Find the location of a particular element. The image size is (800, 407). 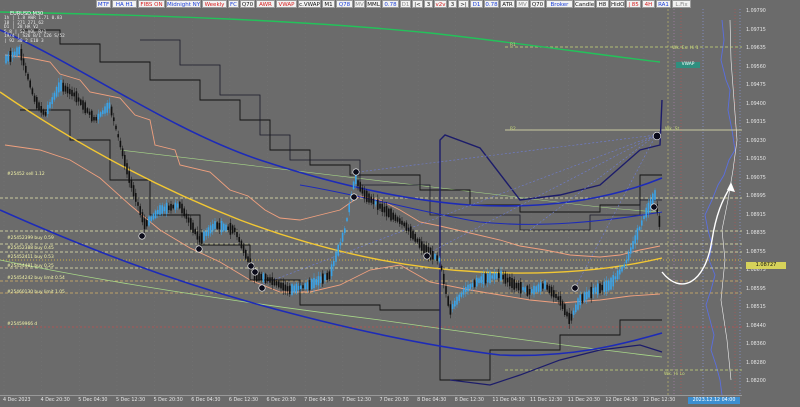

price-tick-label: 1.08995 is located at coordinates (756, 196).